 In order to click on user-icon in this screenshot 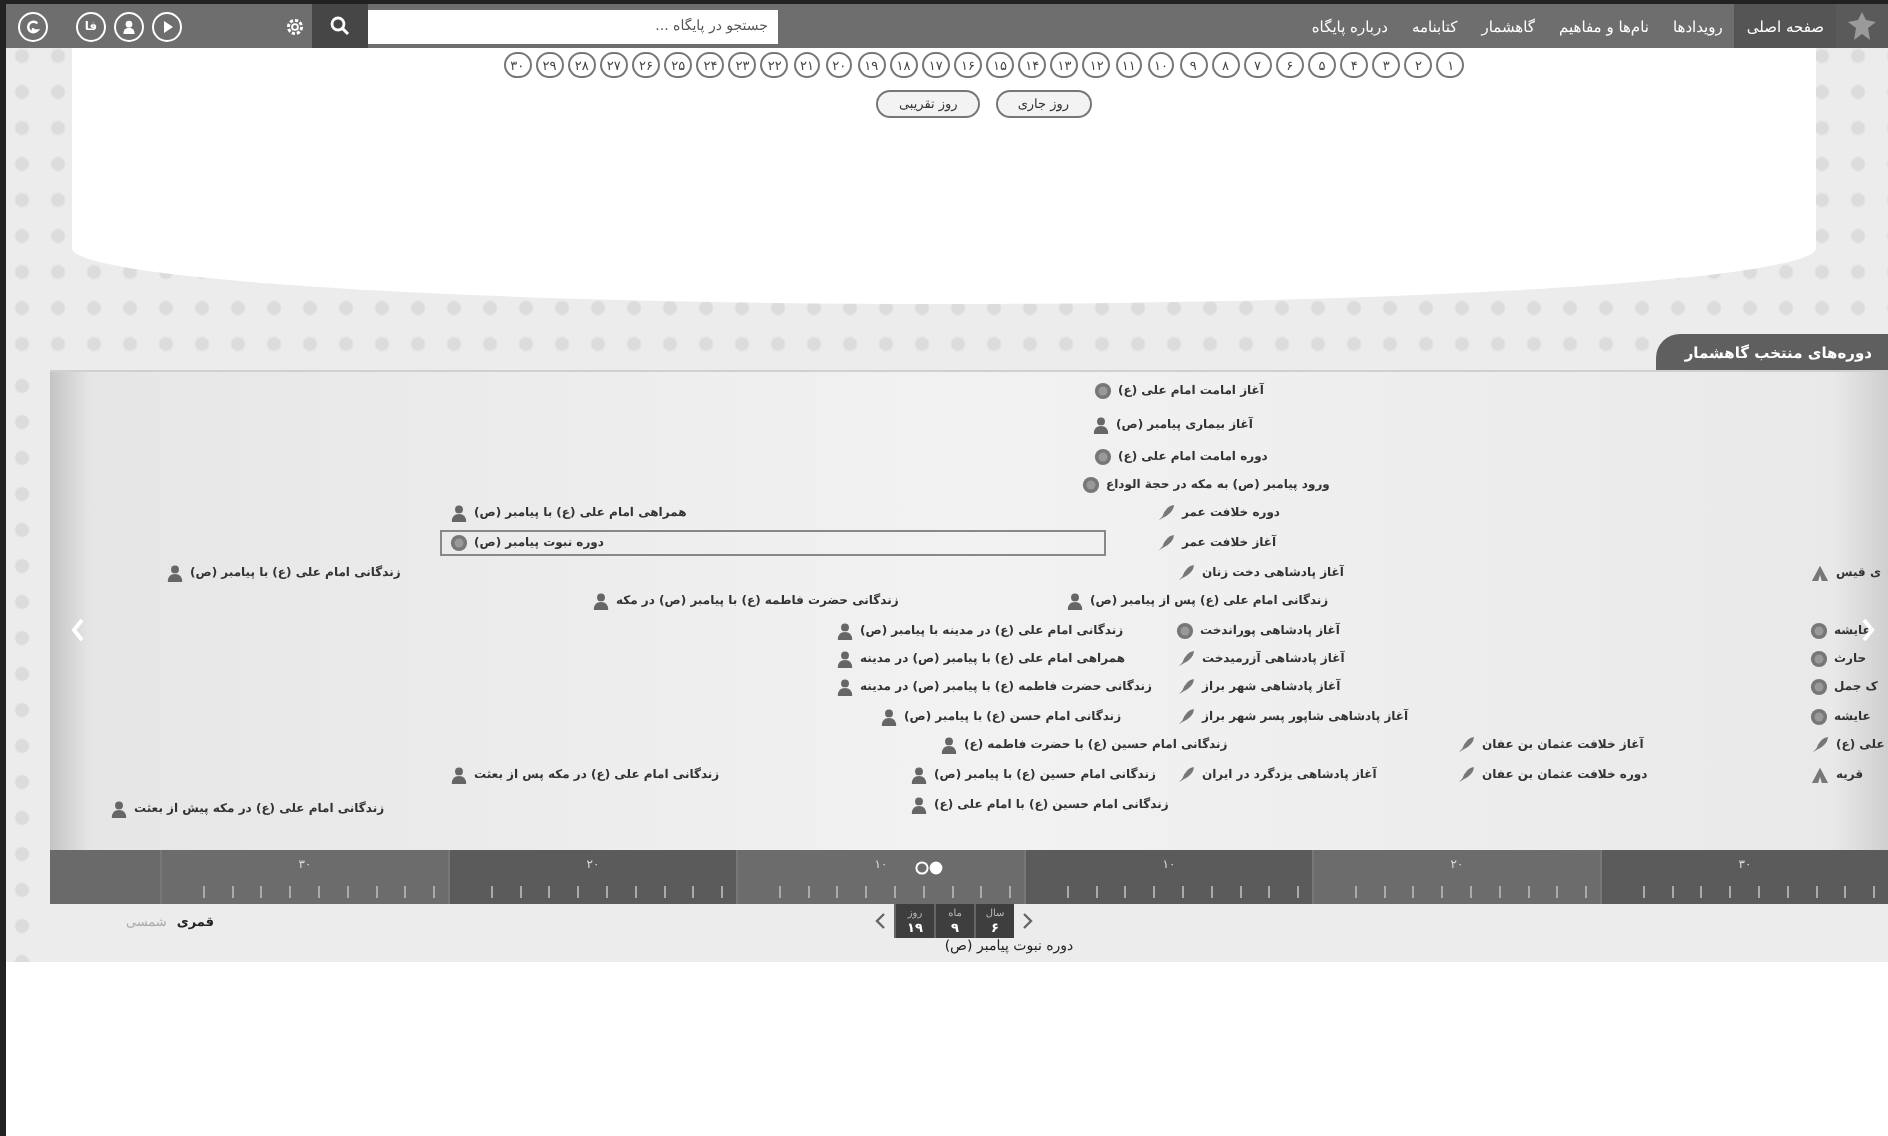, I will do `click(129, 26)`.